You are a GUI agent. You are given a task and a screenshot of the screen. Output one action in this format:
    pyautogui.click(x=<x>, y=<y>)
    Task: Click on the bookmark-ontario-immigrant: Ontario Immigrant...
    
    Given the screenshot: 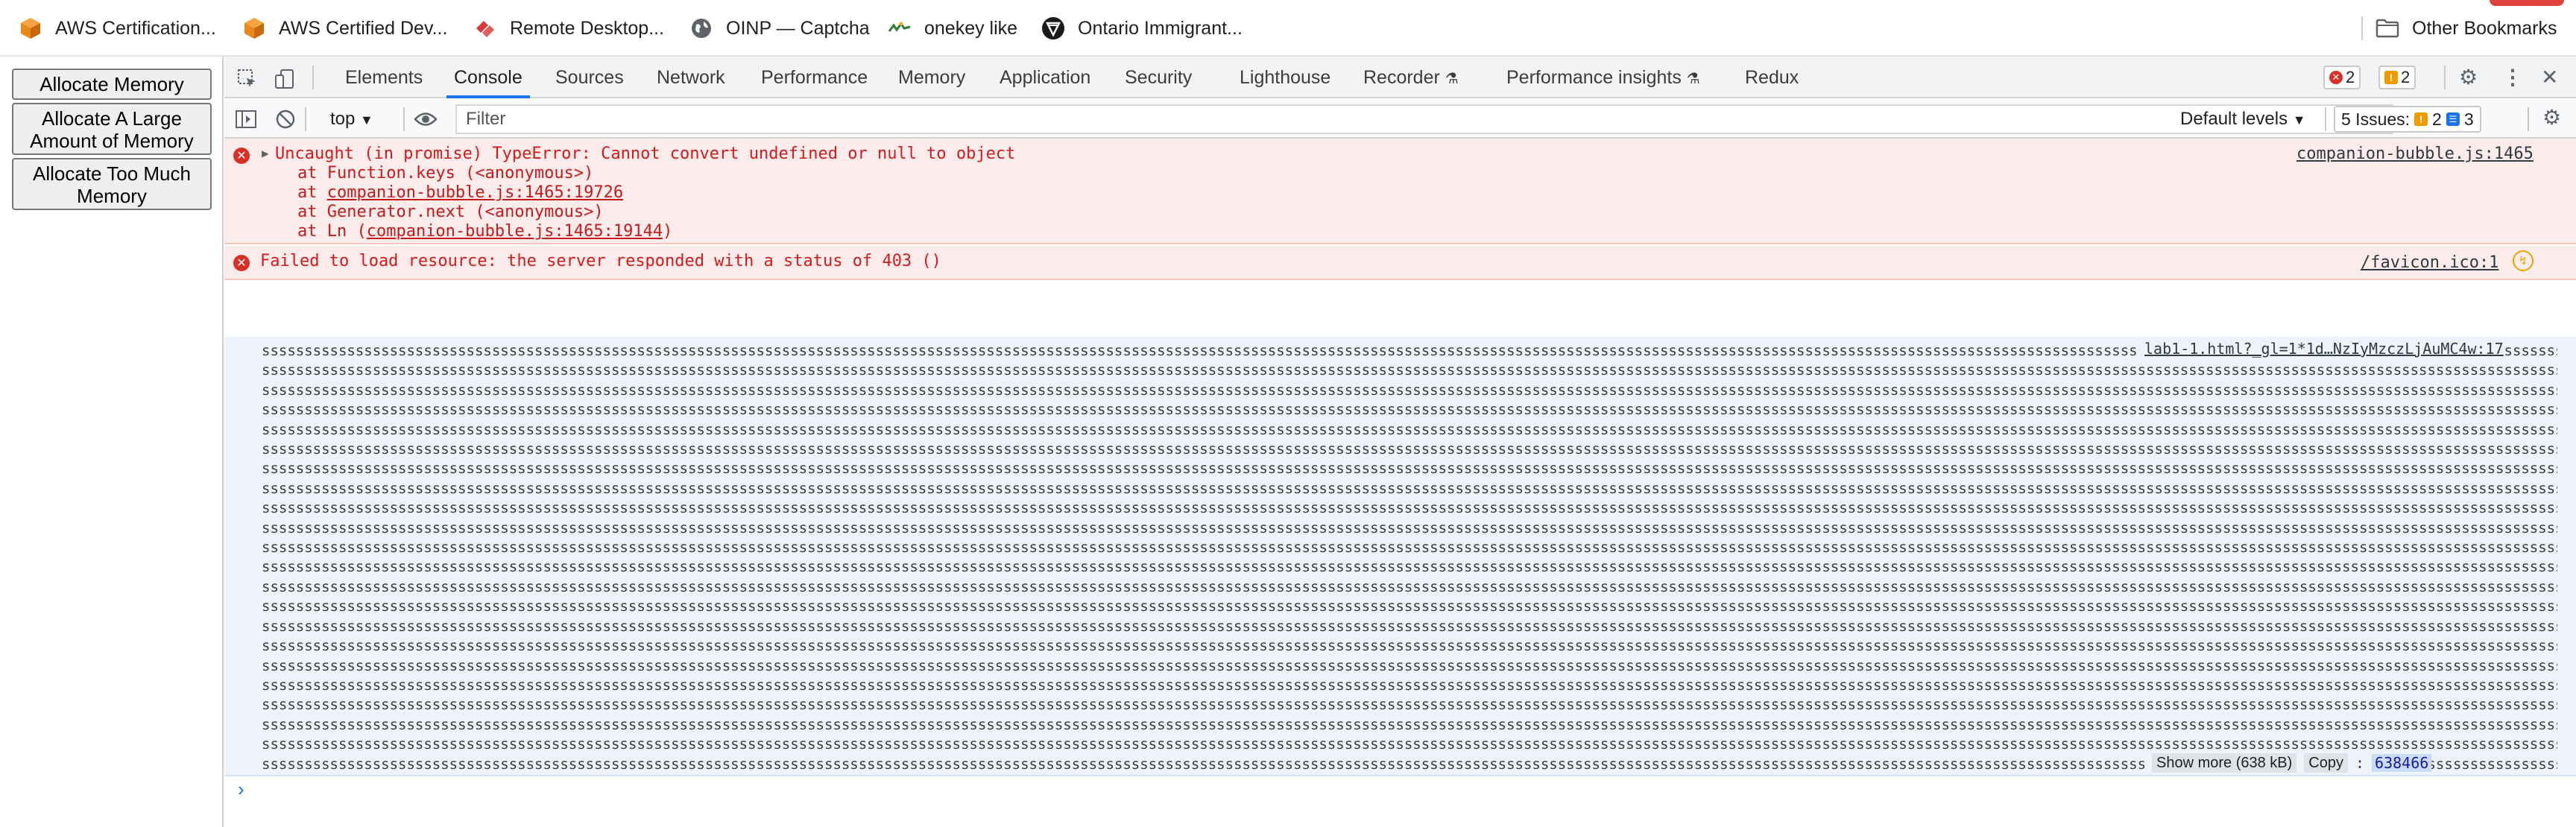 What is the action you would take?
    pyautogui.click(x=1142, y=28)
    